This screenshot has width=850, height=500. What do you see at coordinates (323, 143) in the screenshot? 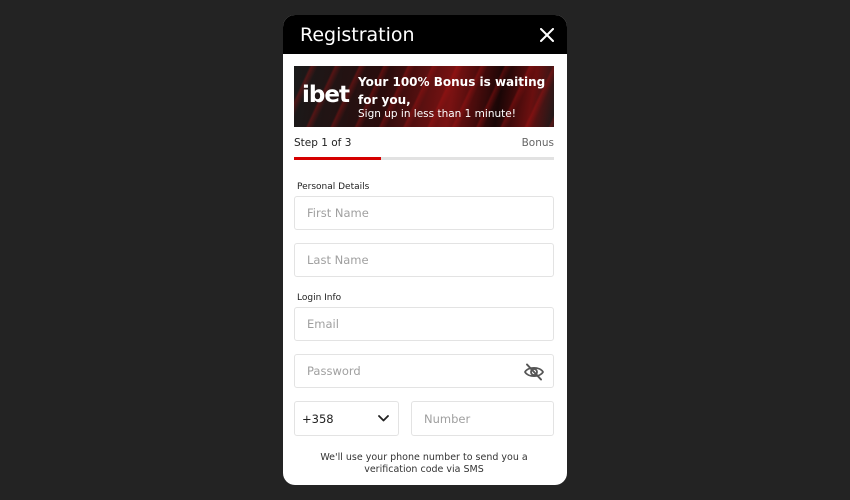
I see `step-label: Step 1 of 3` at bounding box center [323, 143].